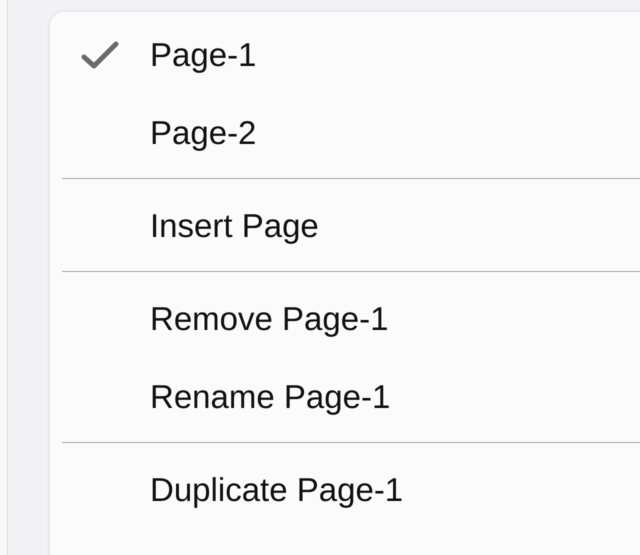 The image size is (640, 555). What do you see at coordinates (277, 490) in the screenshot?
I see `menu-item-label: Duplicate Page-1` at bounding box center [277, 490].